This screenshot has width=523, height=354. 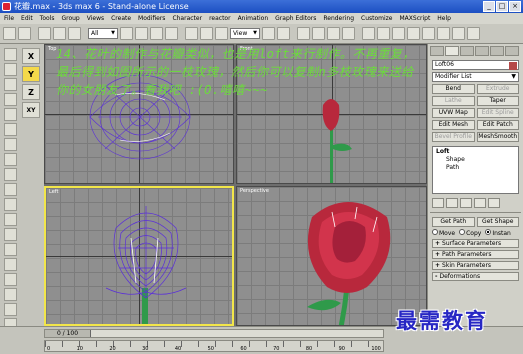 What do you see at coordinates (443, 233) in the screenshot?
I see `radio-move: Move` at bounding box center [443, 233].